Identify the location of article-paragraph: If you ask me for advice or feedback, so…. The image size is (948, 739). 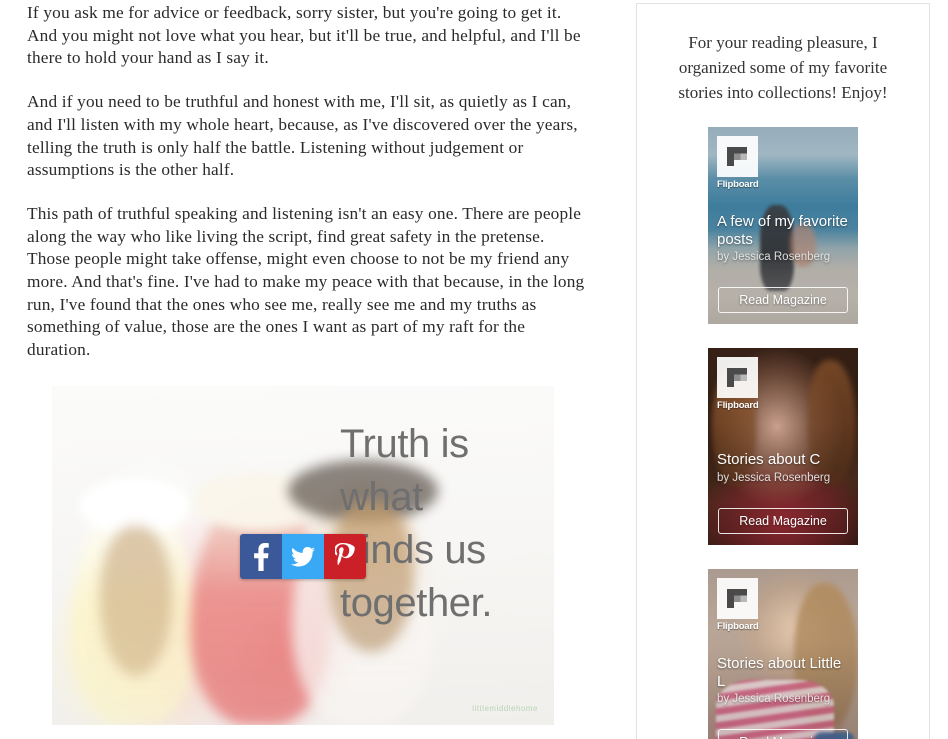
(304, 35).